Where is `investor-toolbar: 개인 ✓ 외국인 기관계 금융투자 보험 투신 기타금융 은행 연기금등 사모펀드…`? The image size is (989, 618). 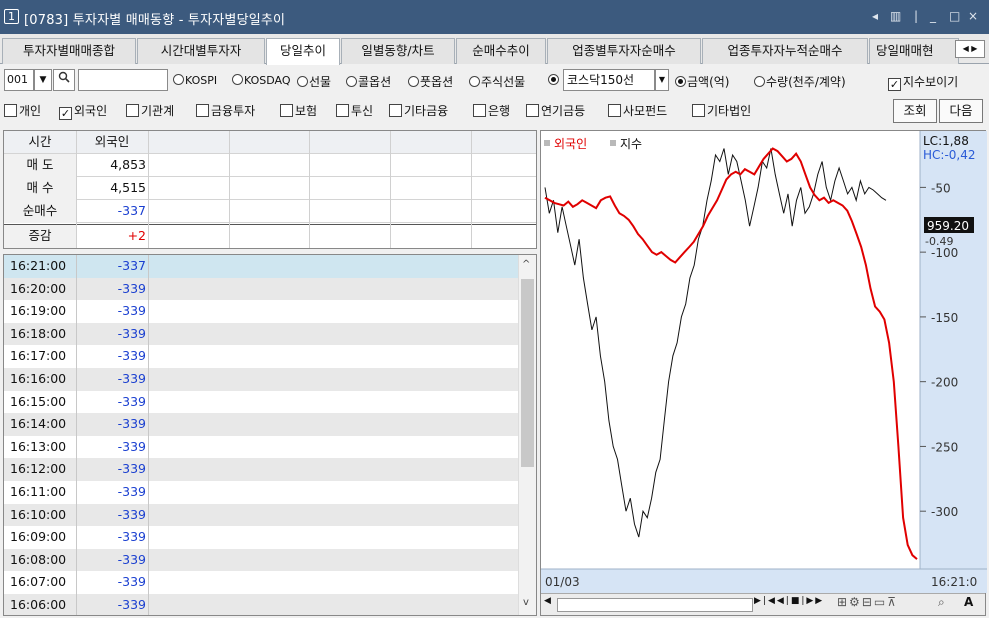
investor-toolbar: 개인 ✓ 외국인 기관계 금융투자 보험 투신 기타금융 은행 연기금등 사모펀드… is located at coordinates (494, 110).